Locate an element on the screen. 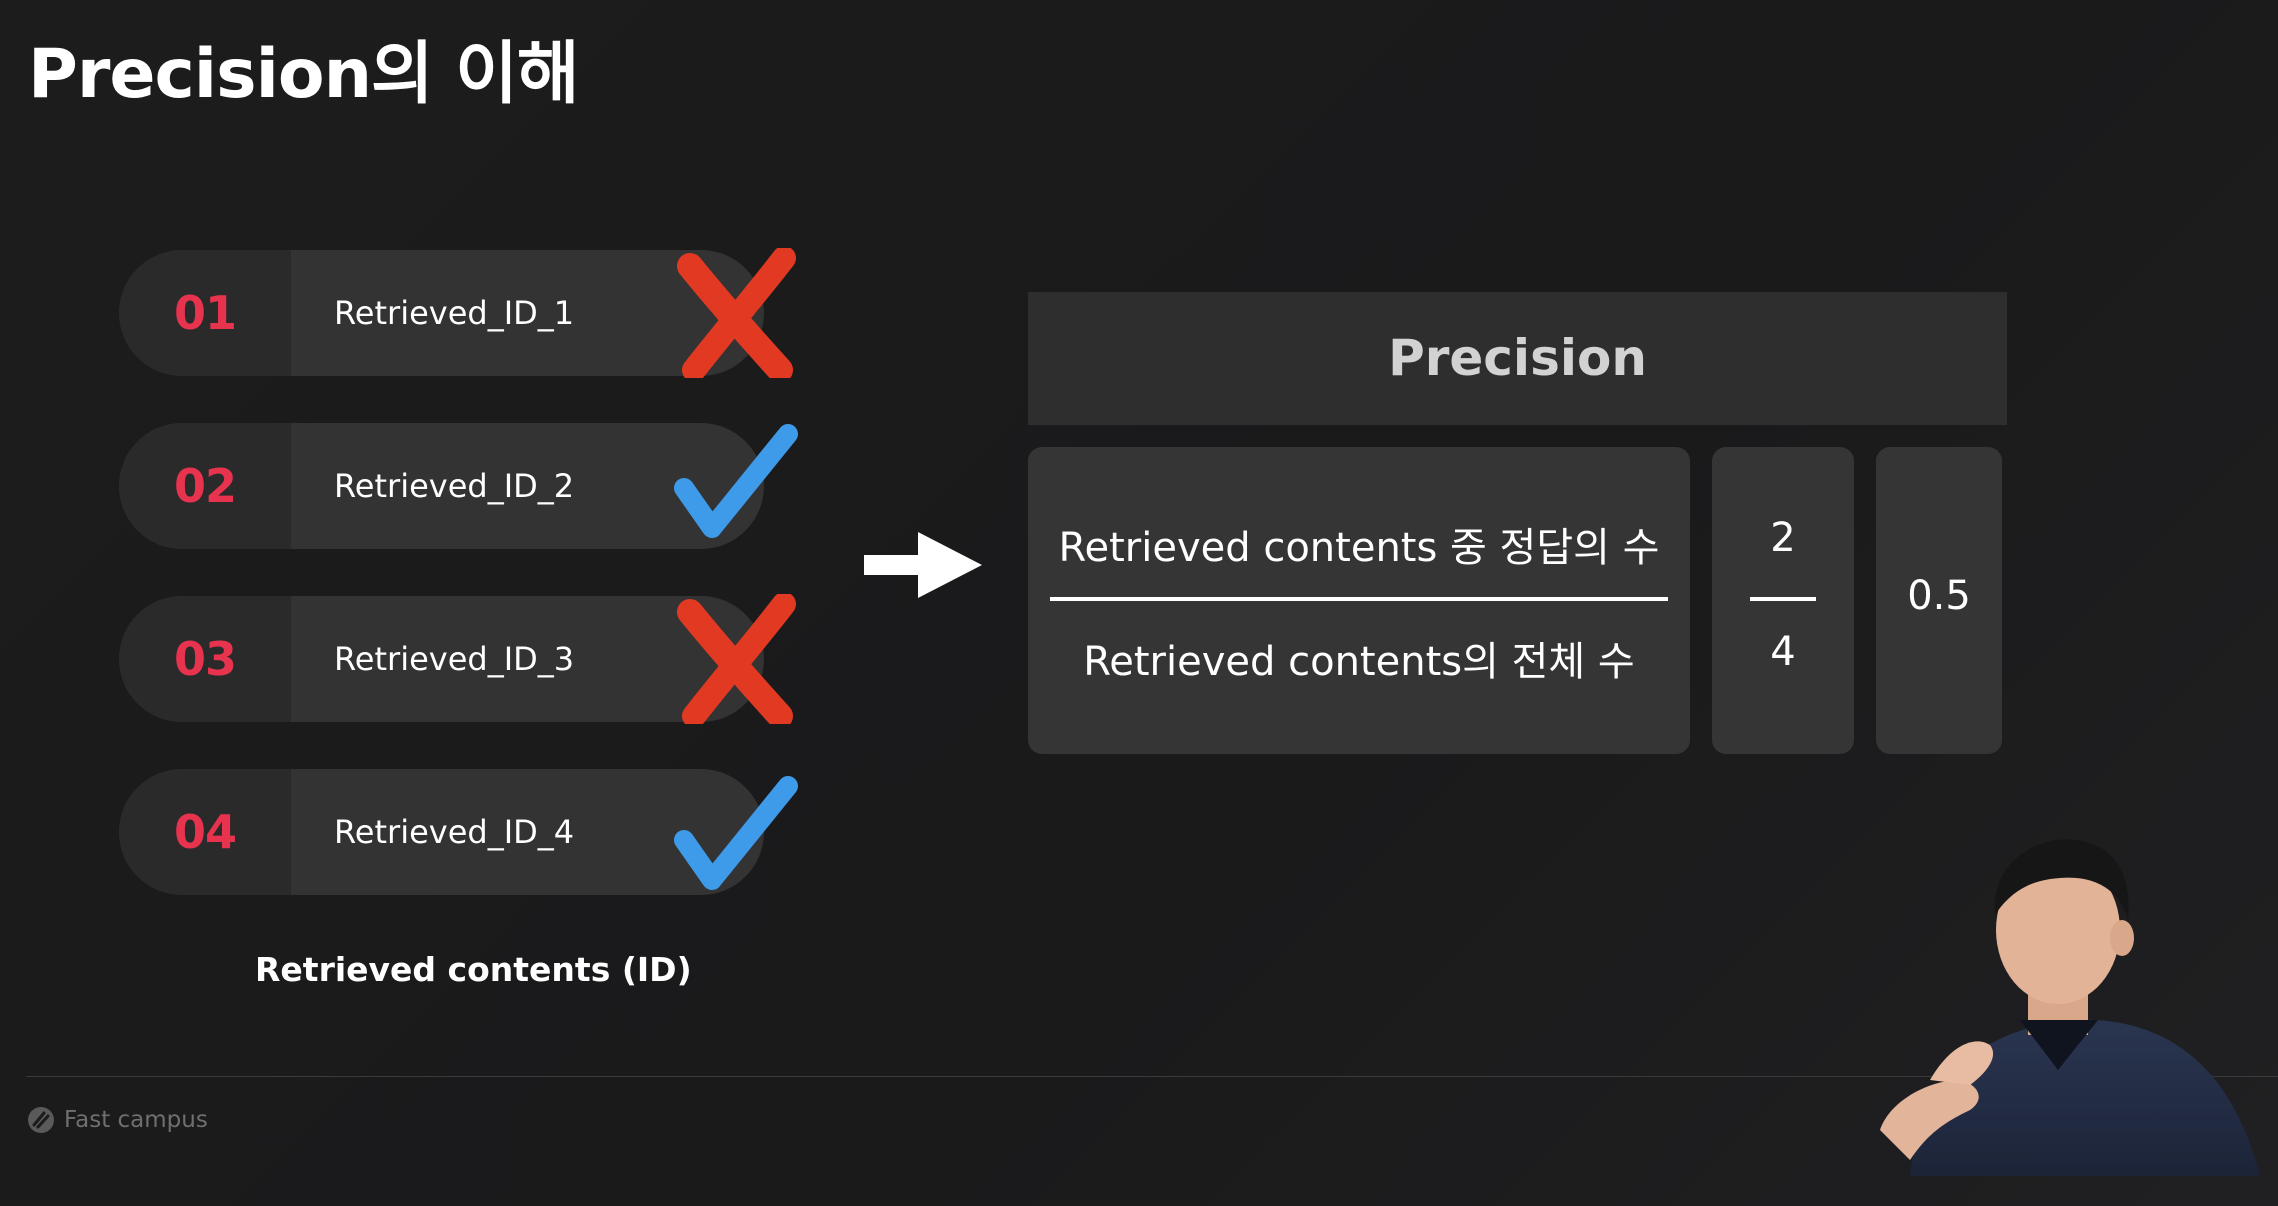  list-item: 04 Retrieved_ID_4 is located at coordinates (441, 832).